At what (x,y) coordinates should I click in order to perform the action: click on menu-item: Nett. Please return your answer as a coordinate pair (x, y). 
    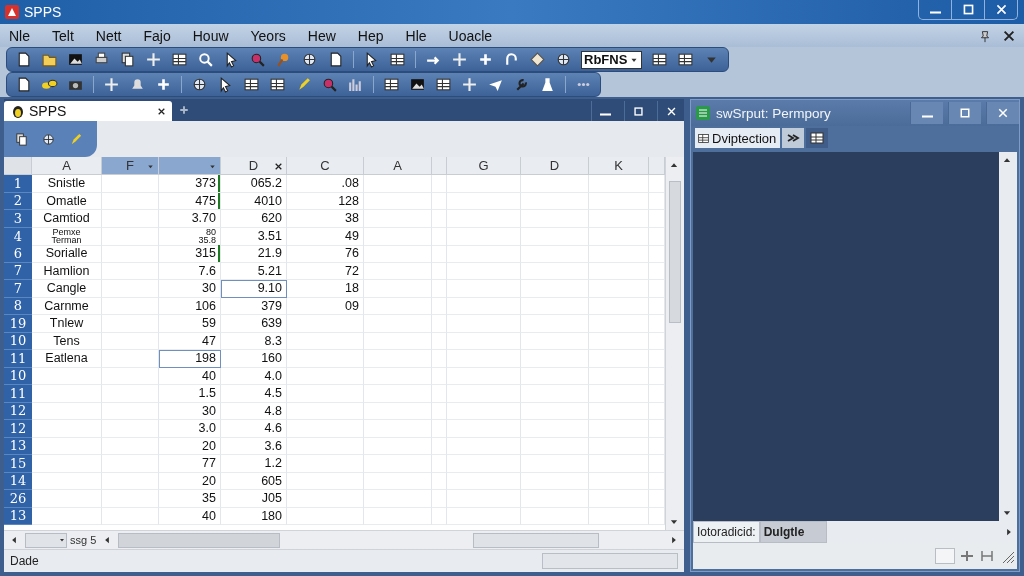
    Looking at the image, I should click on (108, 35).